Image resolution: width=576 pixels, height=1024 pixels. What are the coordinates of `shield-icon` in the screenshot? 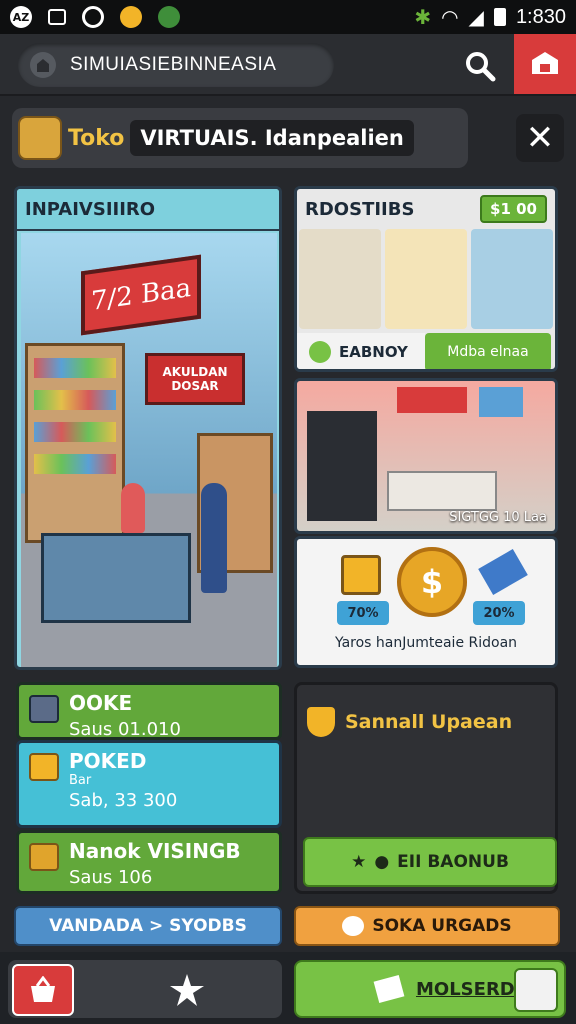 It's located at (321, 722).